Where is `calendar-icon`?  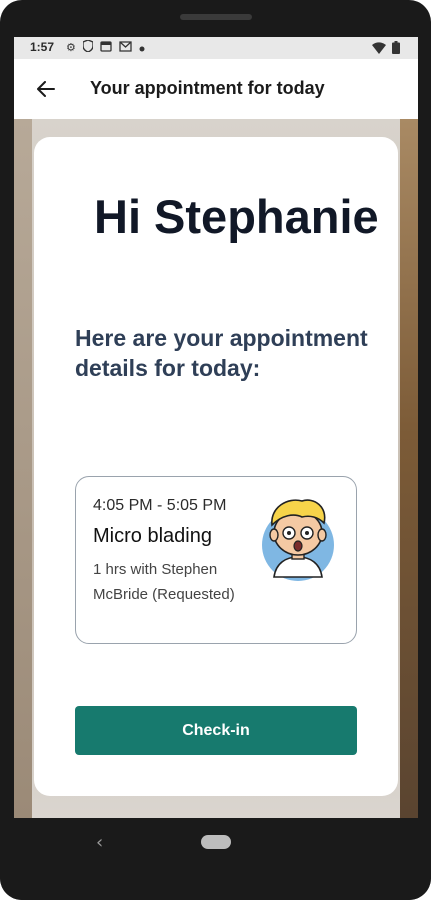
calendar-icon is located at coordinates (106, 47).